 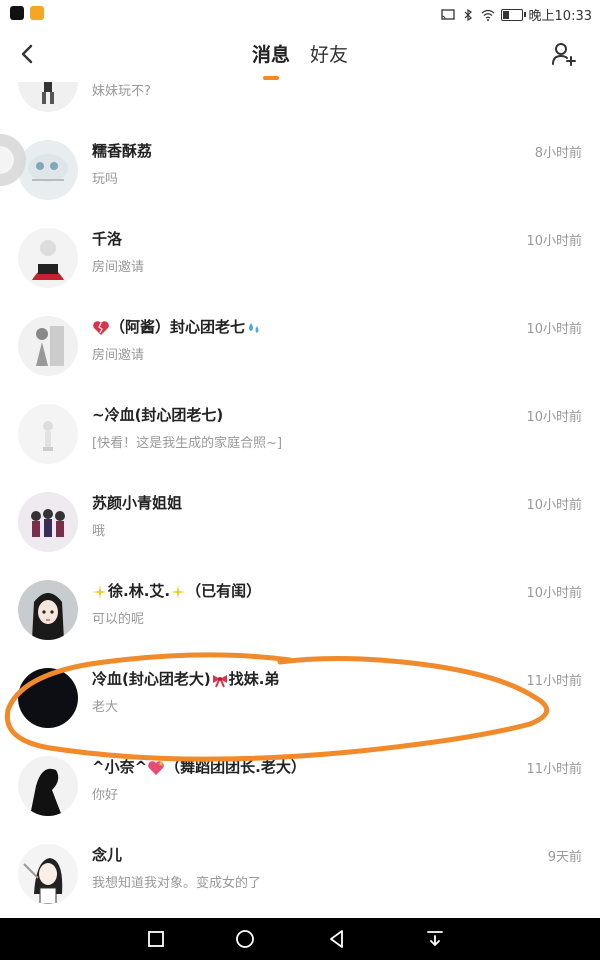 What do you see at coordinates (300, 524) in the screenshot?
I see `conversation-row: 苏颜小青姐姐 10小时前 哦` at bounding box center [300, 524].